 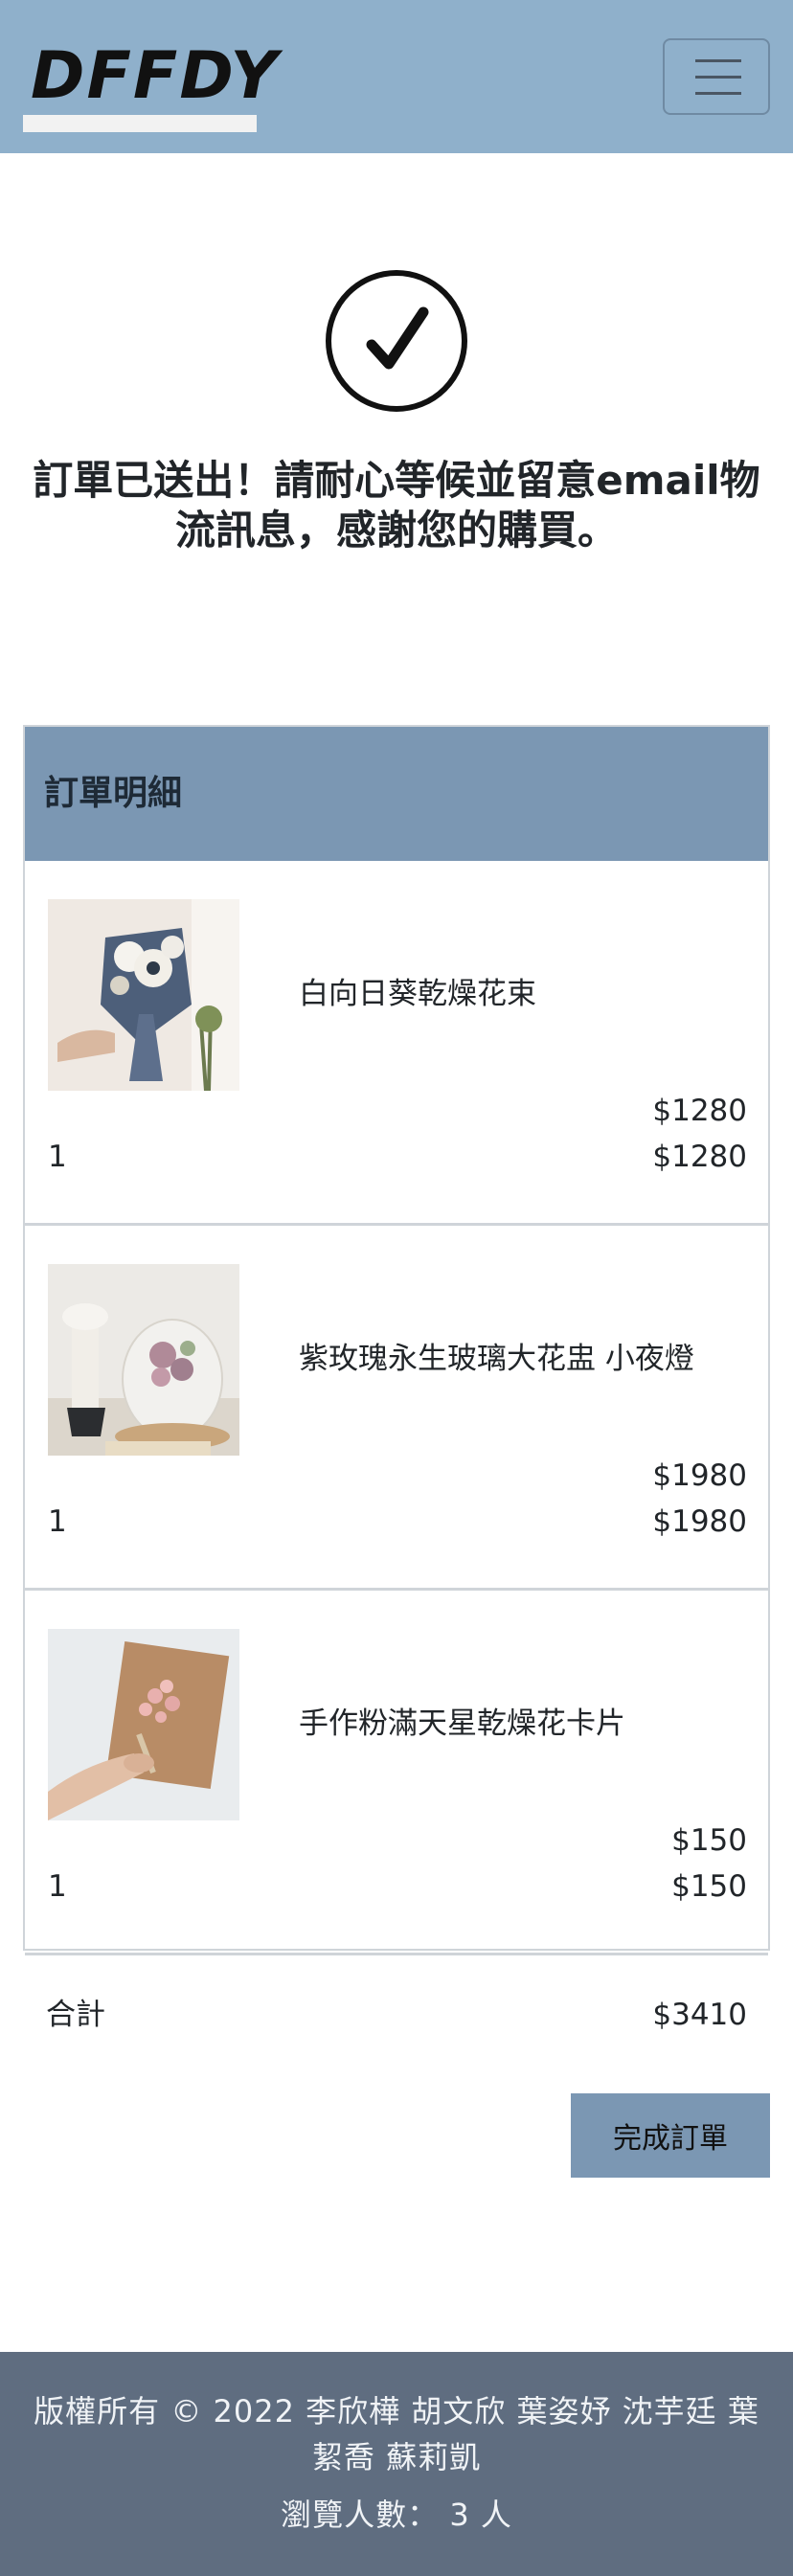 What do you see at coordinates (140, 123) in the screenshot?
I see `brand-underline` at bounding box center [140, 123].